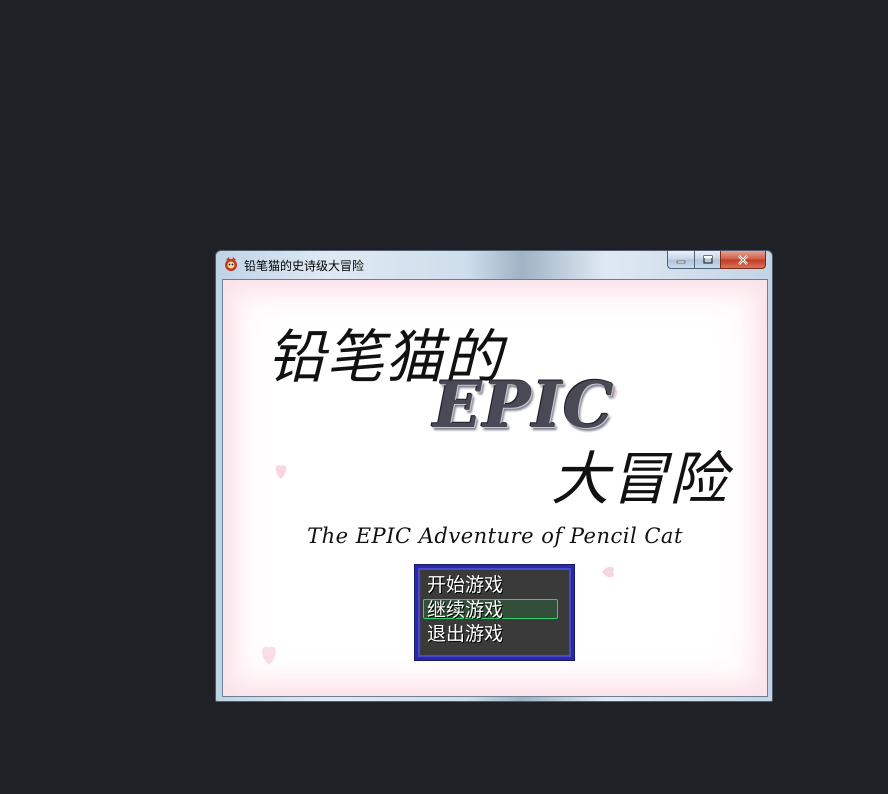  I want to click on menu-item-label: 继续游戏, so click(465, 610).